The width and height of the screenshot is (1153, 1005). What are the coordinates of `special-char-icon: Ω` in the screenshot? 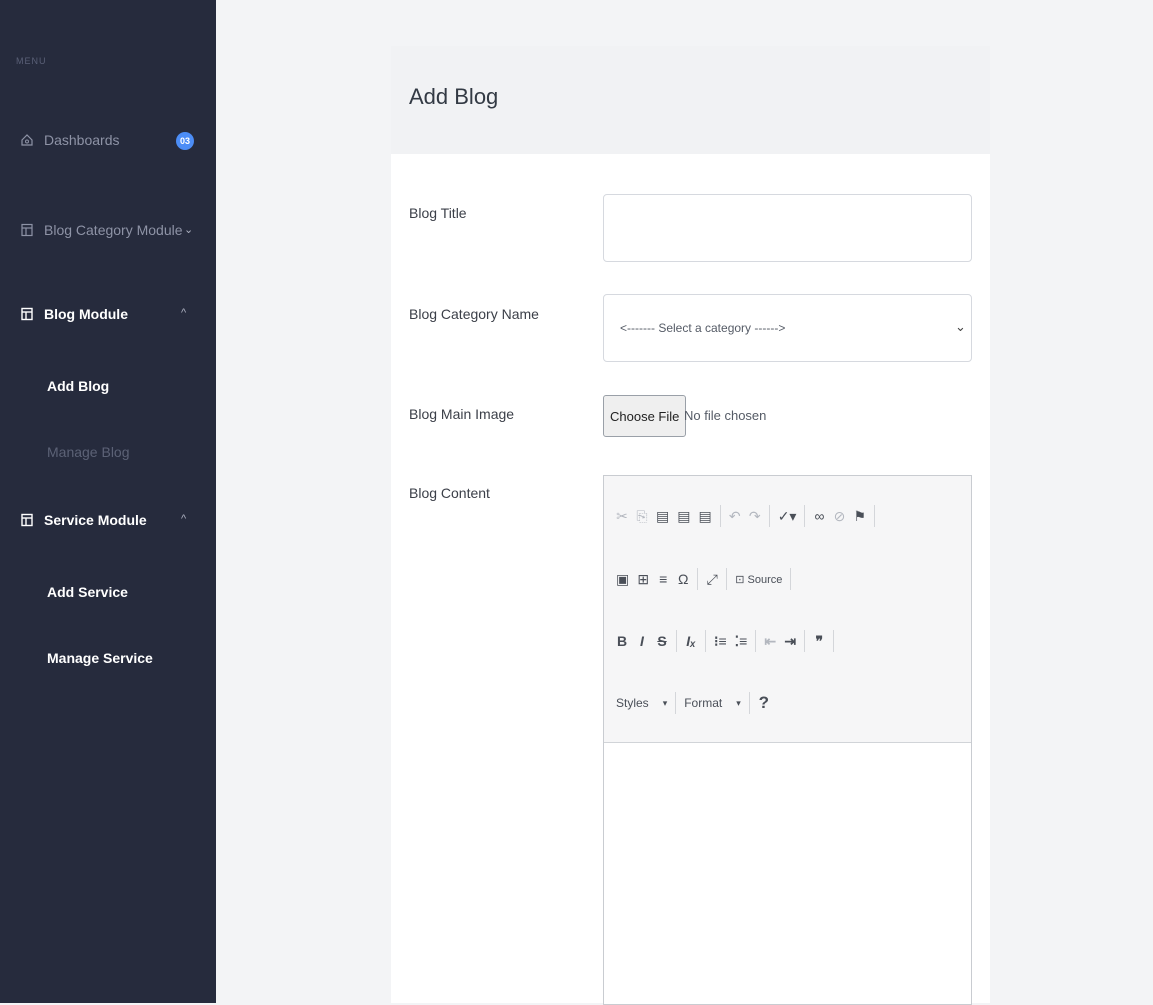 It's located at (683, 579).